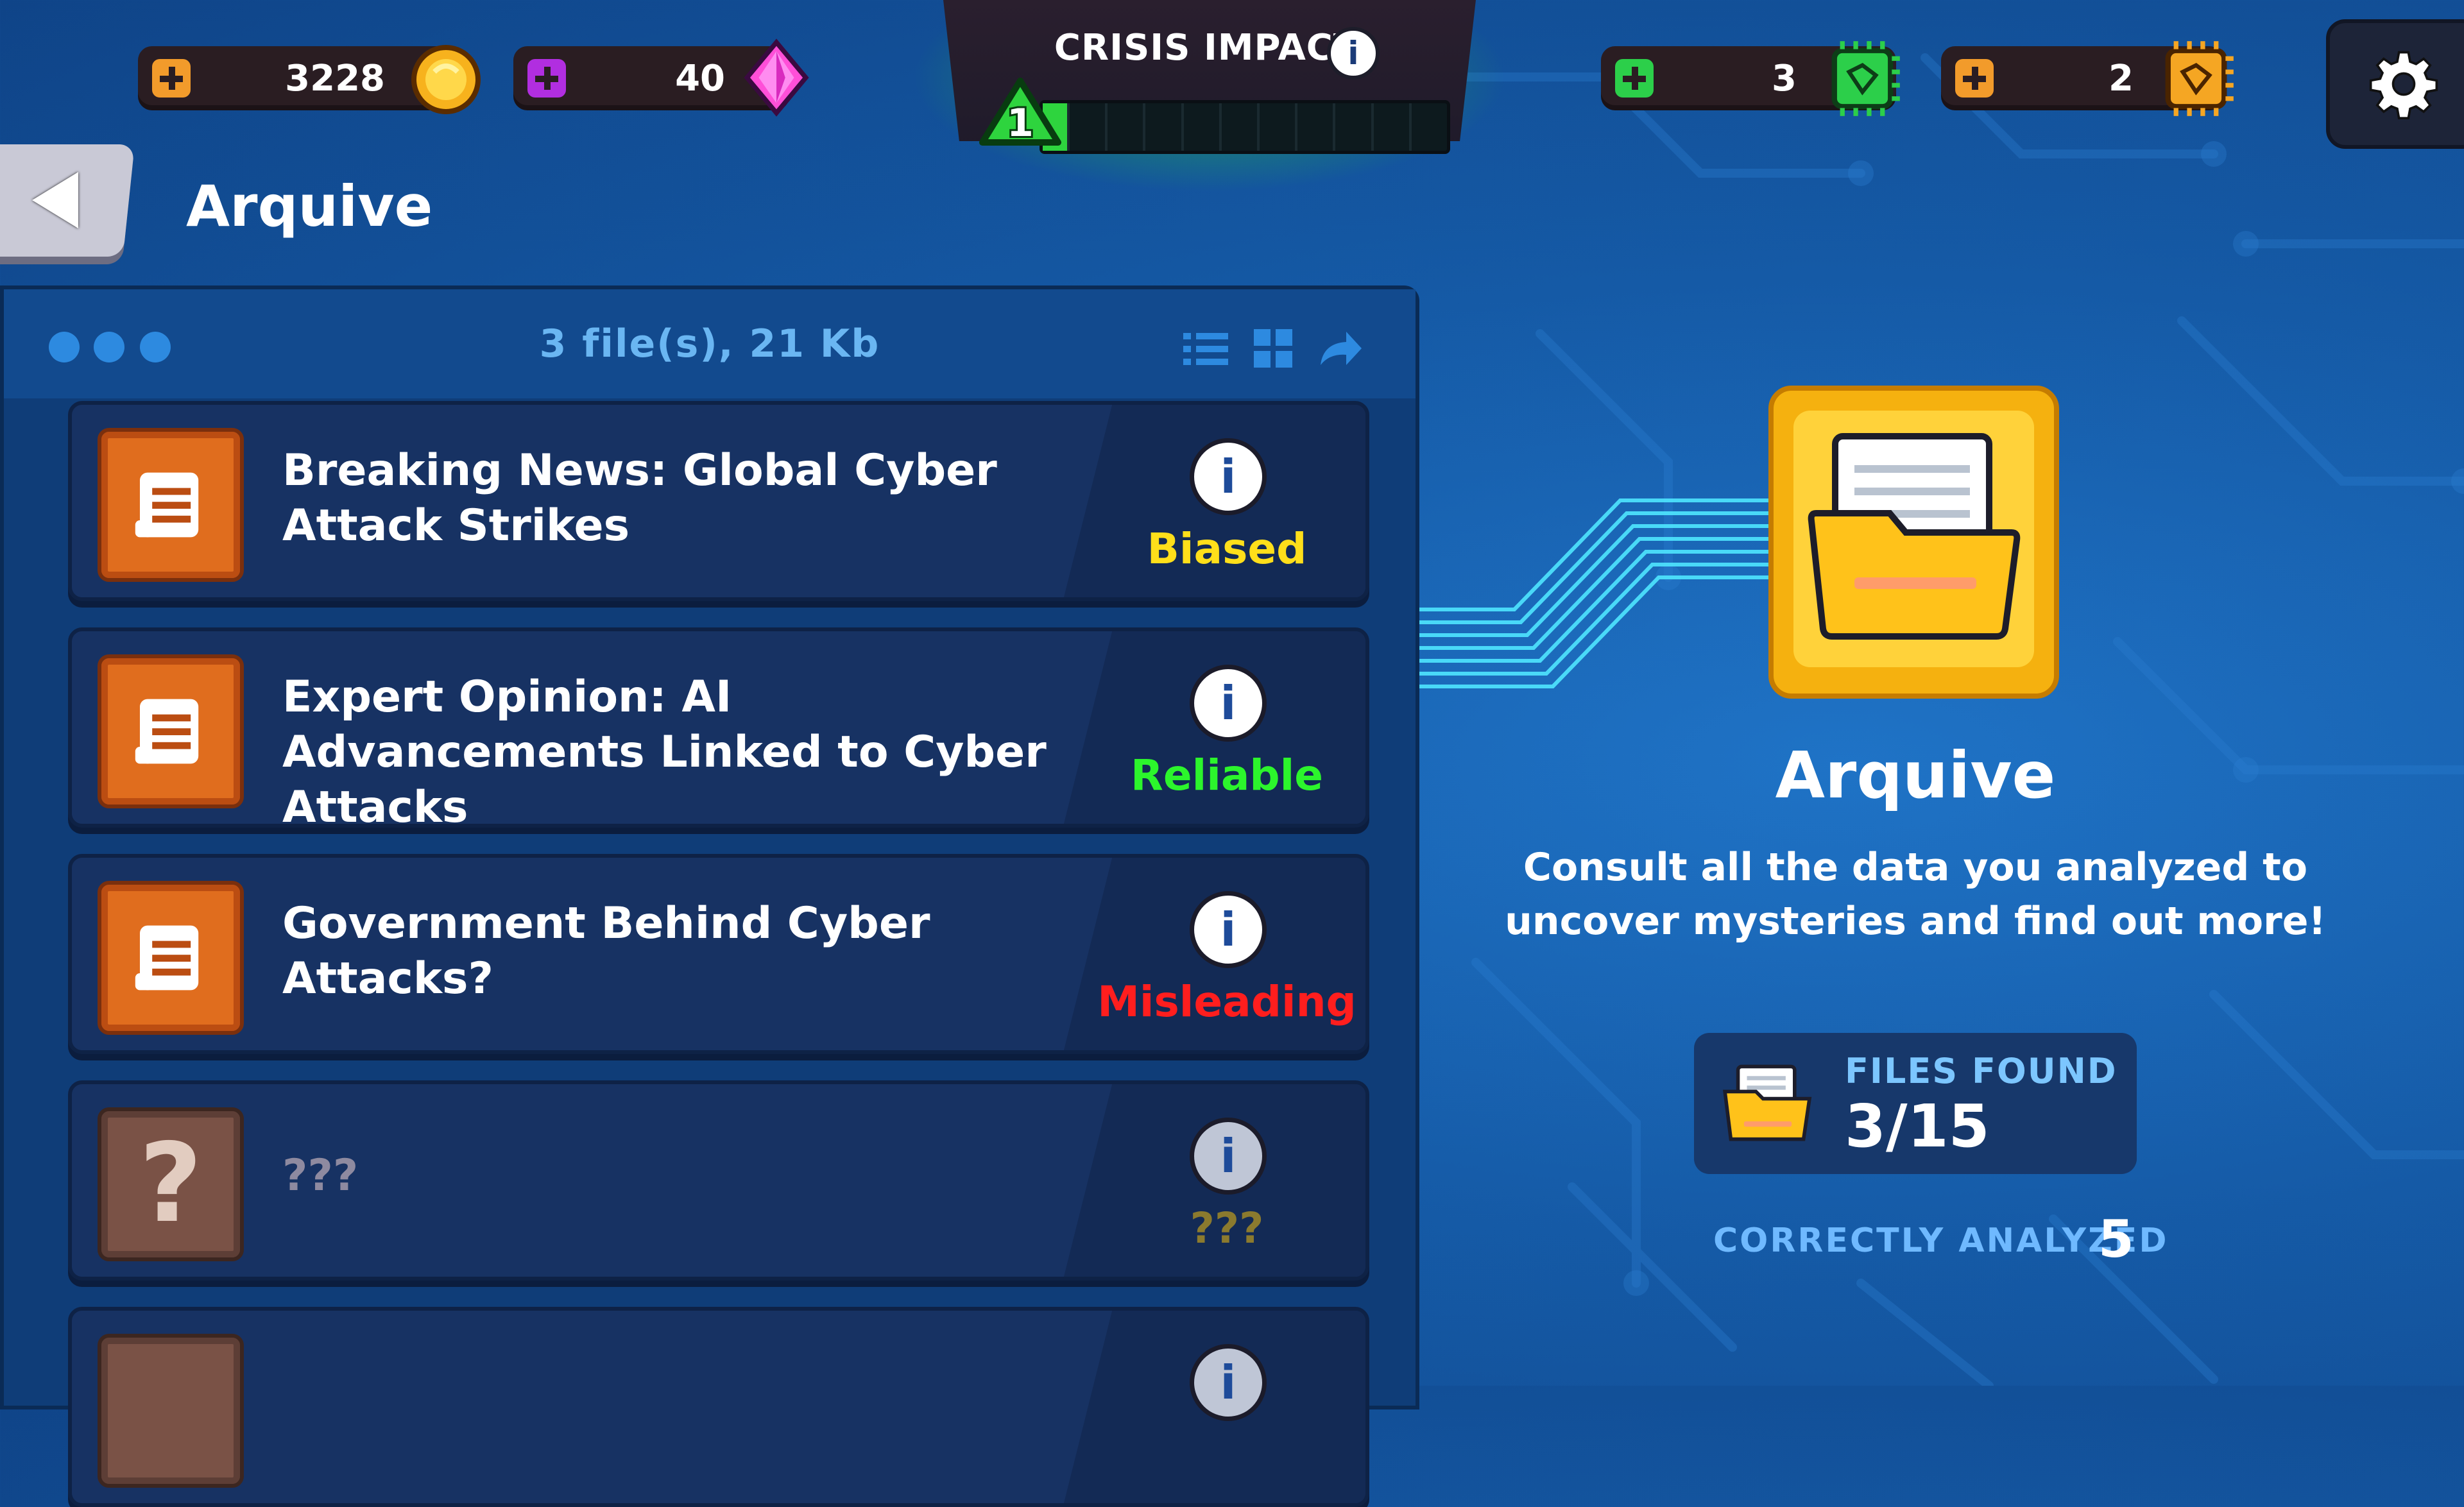 The width and height of the screenshot is (2464, 1507). I want to click on green-chip-icon, so click(1866, 78).